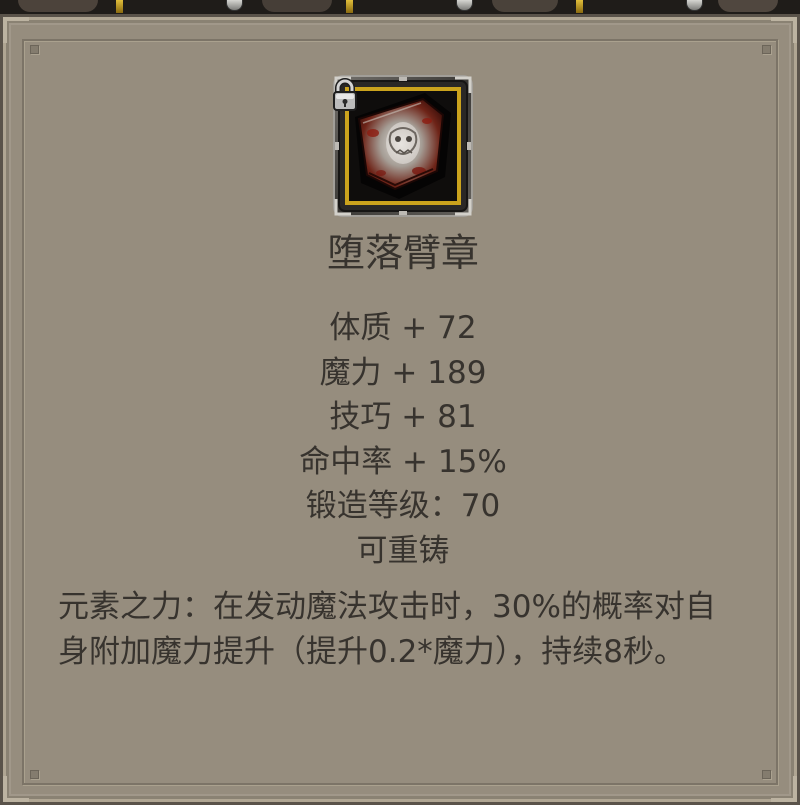 The image size is (800, 805). What do you see at coordinates (403, 550) in the screenshot?
I see `reforgeable-note: 可重铸` at bounding box center [403, 550].